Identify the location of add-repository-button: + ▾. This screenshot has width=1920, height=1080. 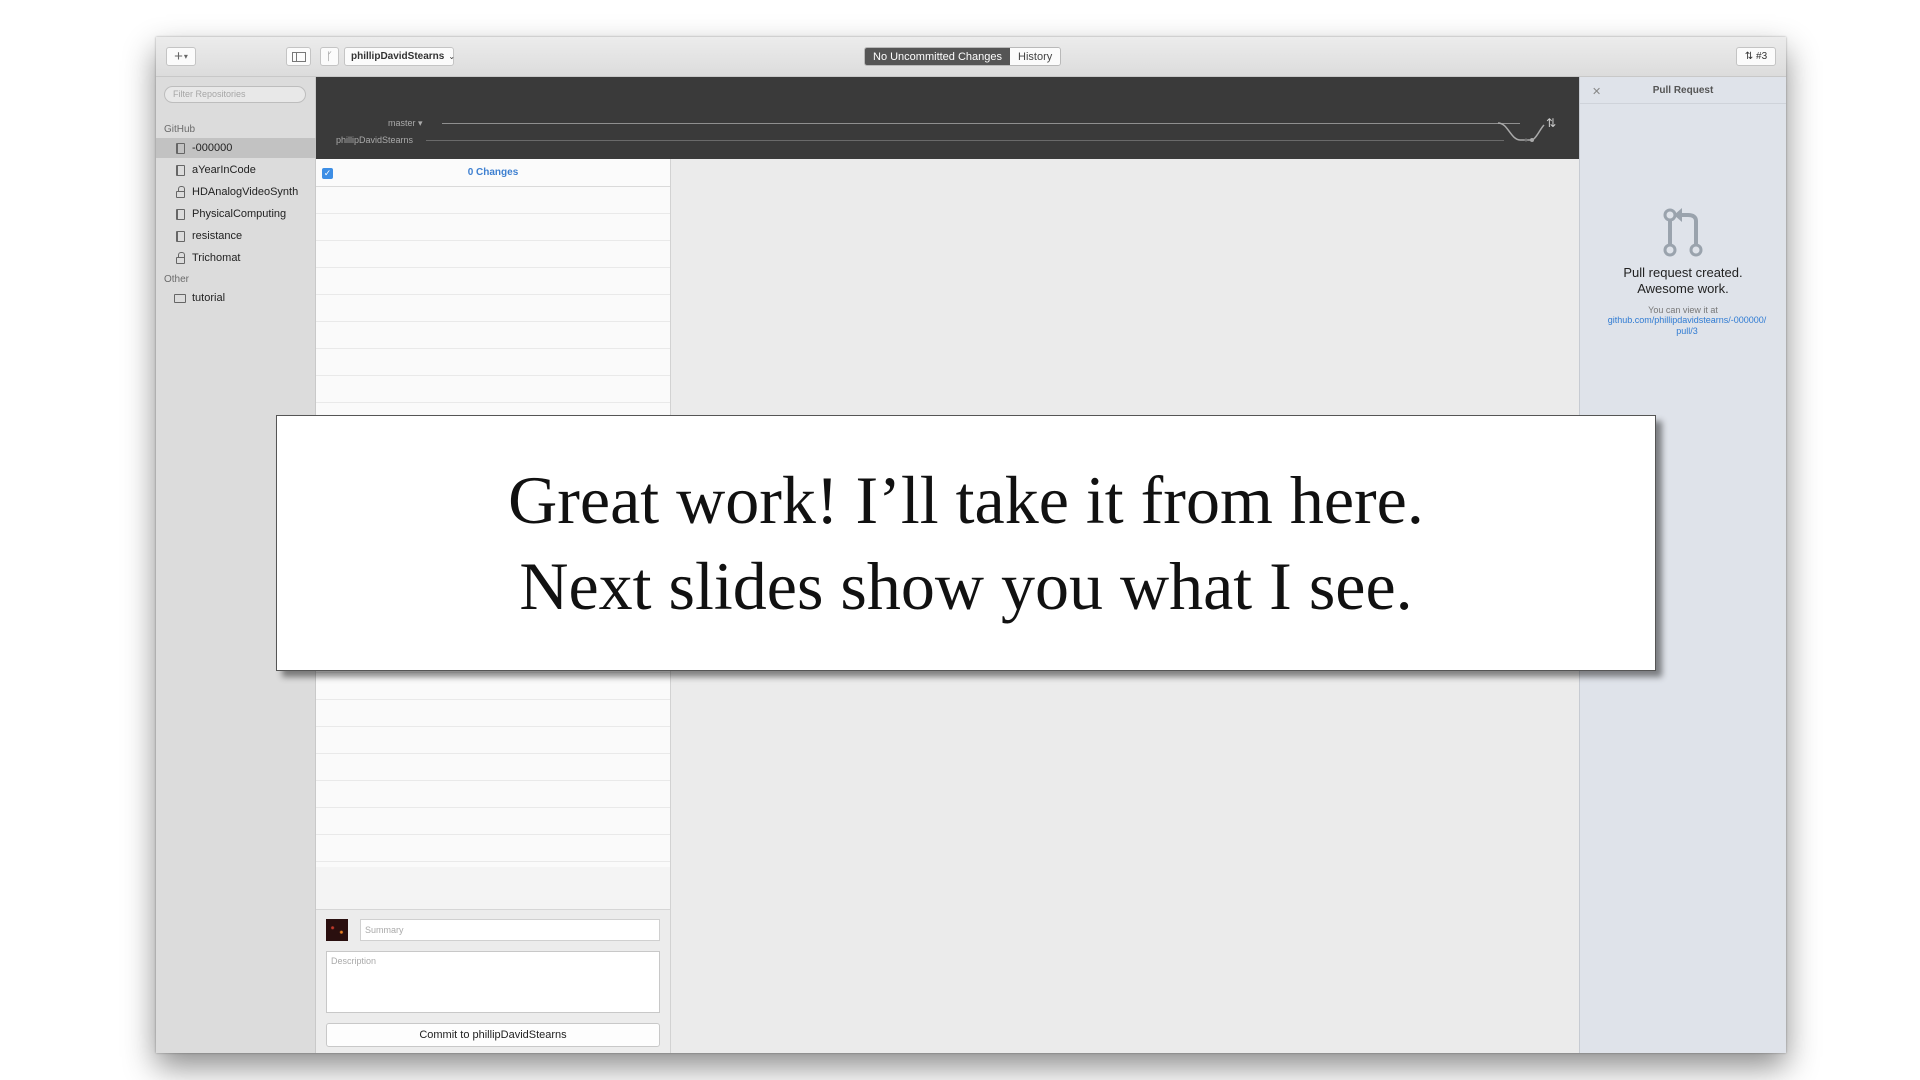
(181, 56).